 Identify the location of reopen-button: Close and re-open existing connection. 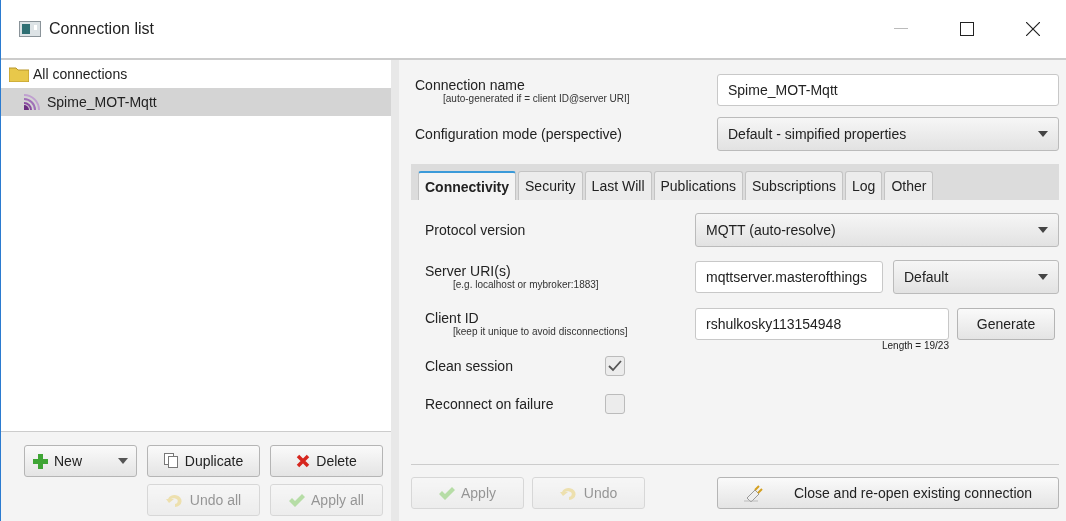
(888, 493).